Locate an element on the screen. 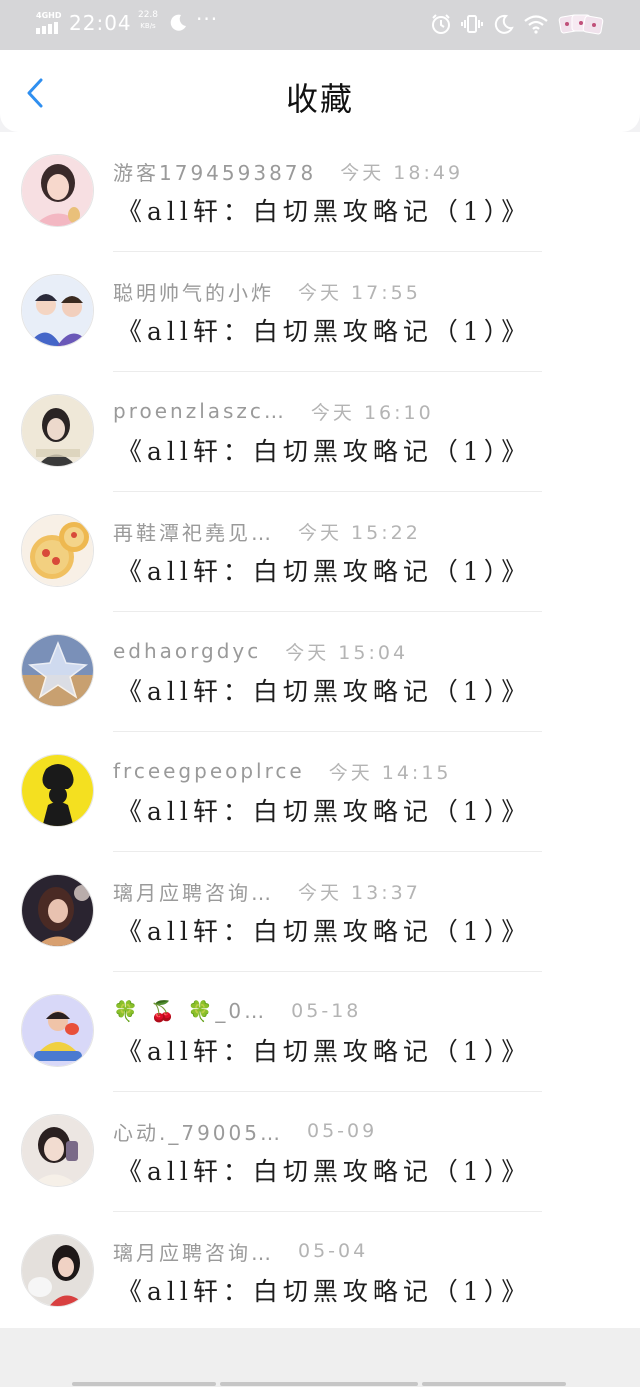 This screenshot has width=640, height=1387. bottom-area is located at coordinates (320, 1357).